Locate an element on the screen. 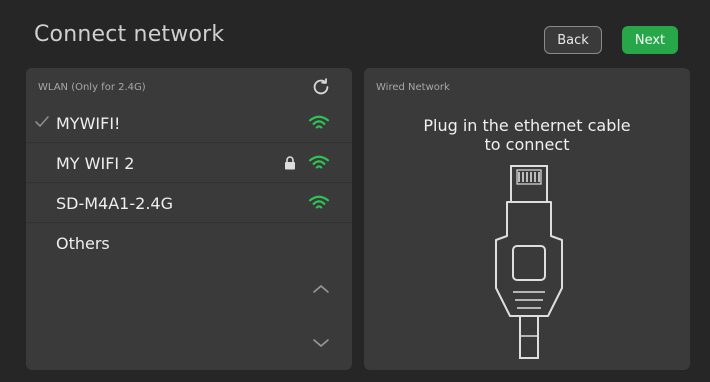 This screenshot has width=710, height=382. wifi-item-others: Others is located at coordinates (189, 243).